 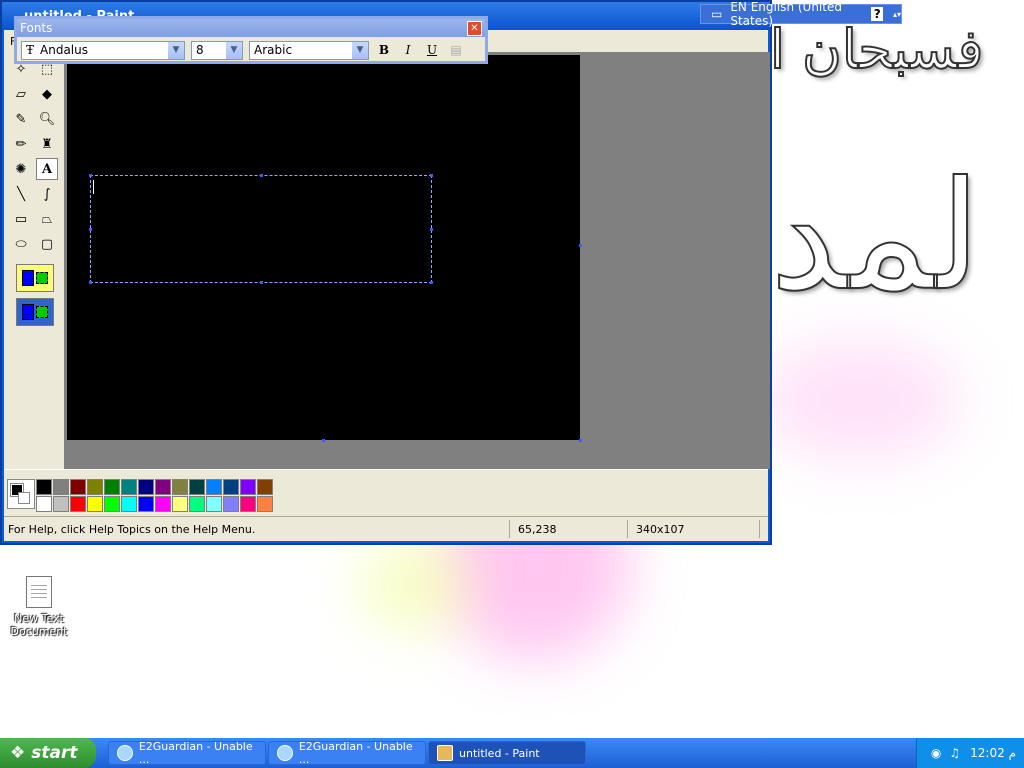 I want to click on start-label: start, so click(x=54, y=753).